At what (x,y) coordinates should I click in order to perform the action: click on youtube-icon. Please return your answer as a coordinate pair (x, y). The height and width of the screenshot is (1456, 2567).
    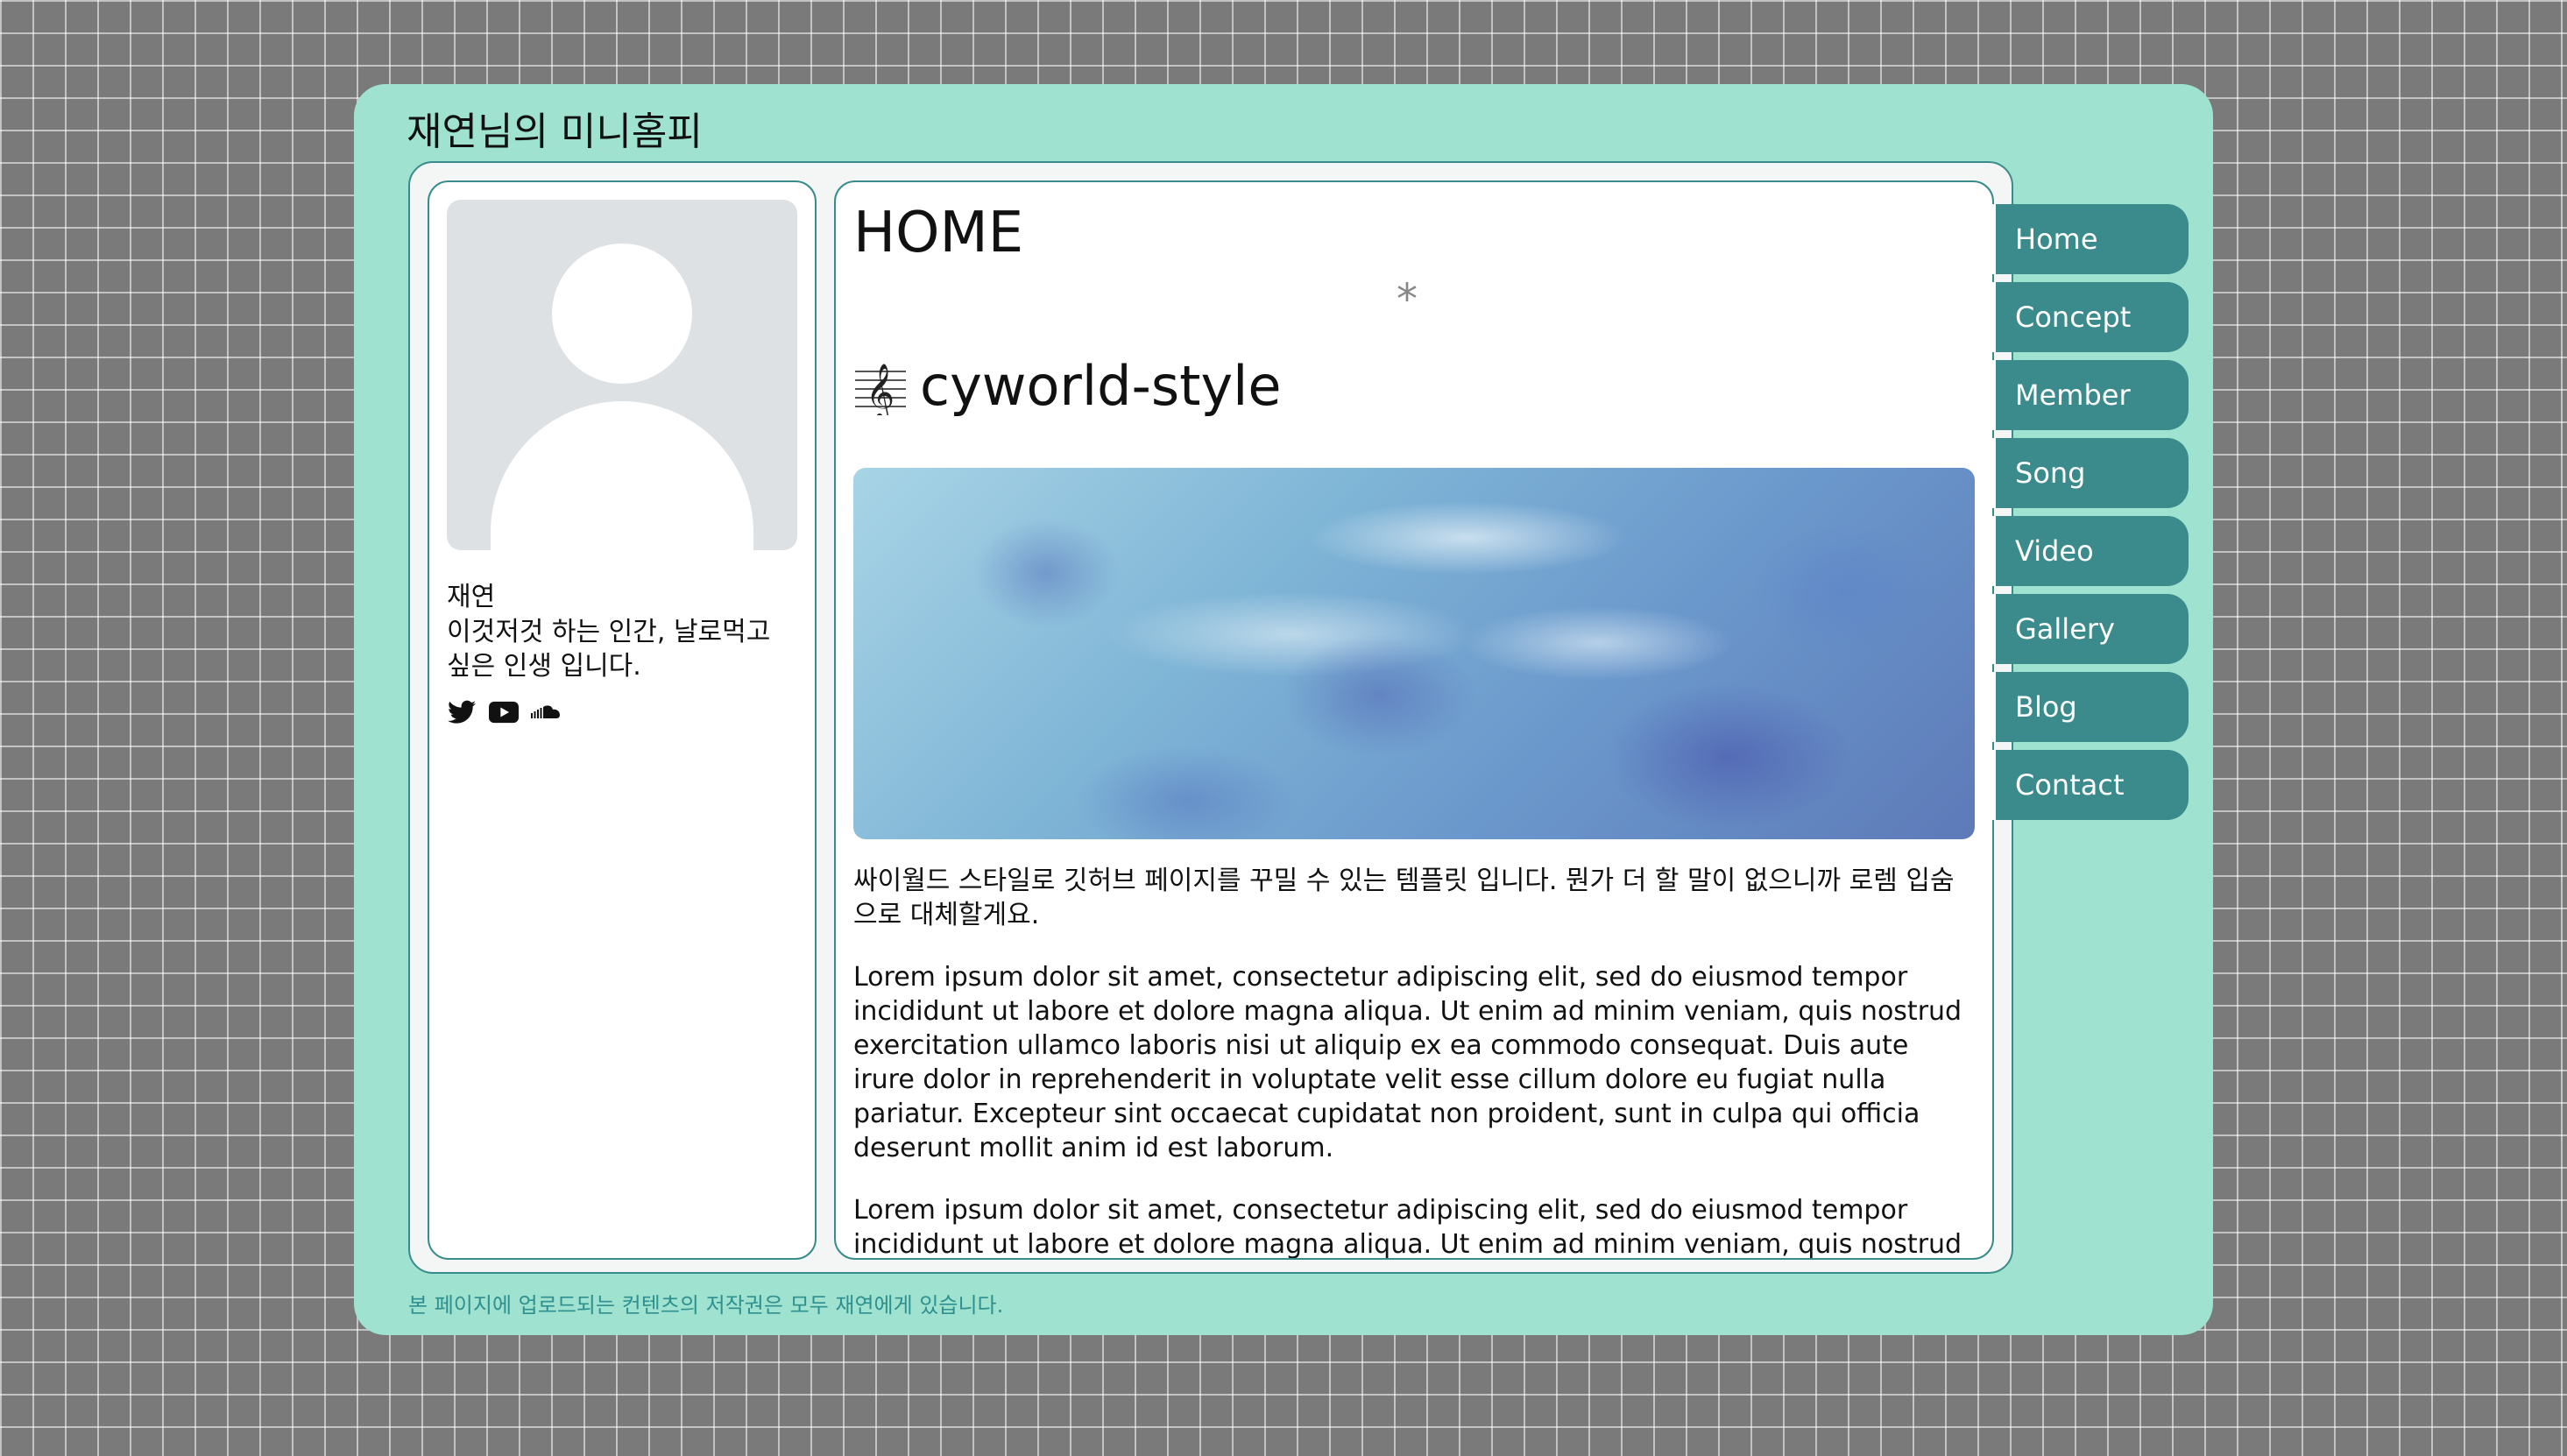
    Looking at the image, I should click on (504, 712).